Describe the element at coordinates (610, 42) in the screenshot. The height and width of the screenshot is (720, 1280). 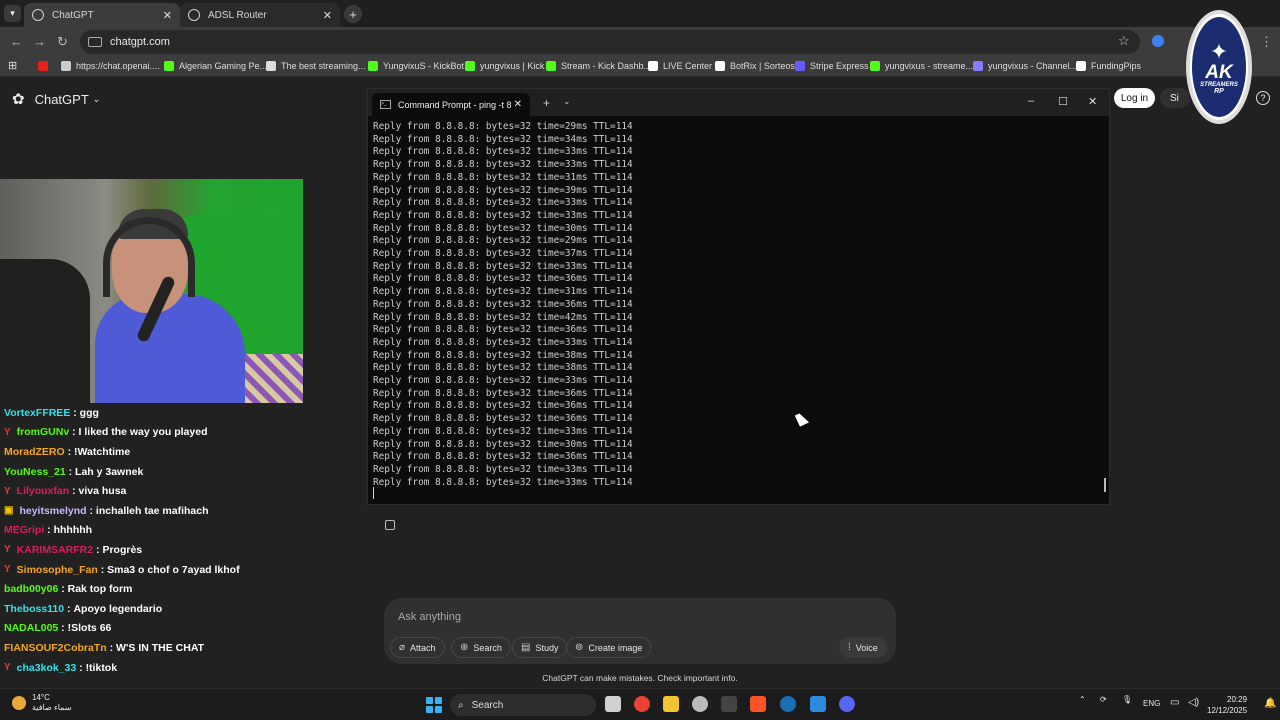
I see `address-bar: chatgpt.com` at that location.